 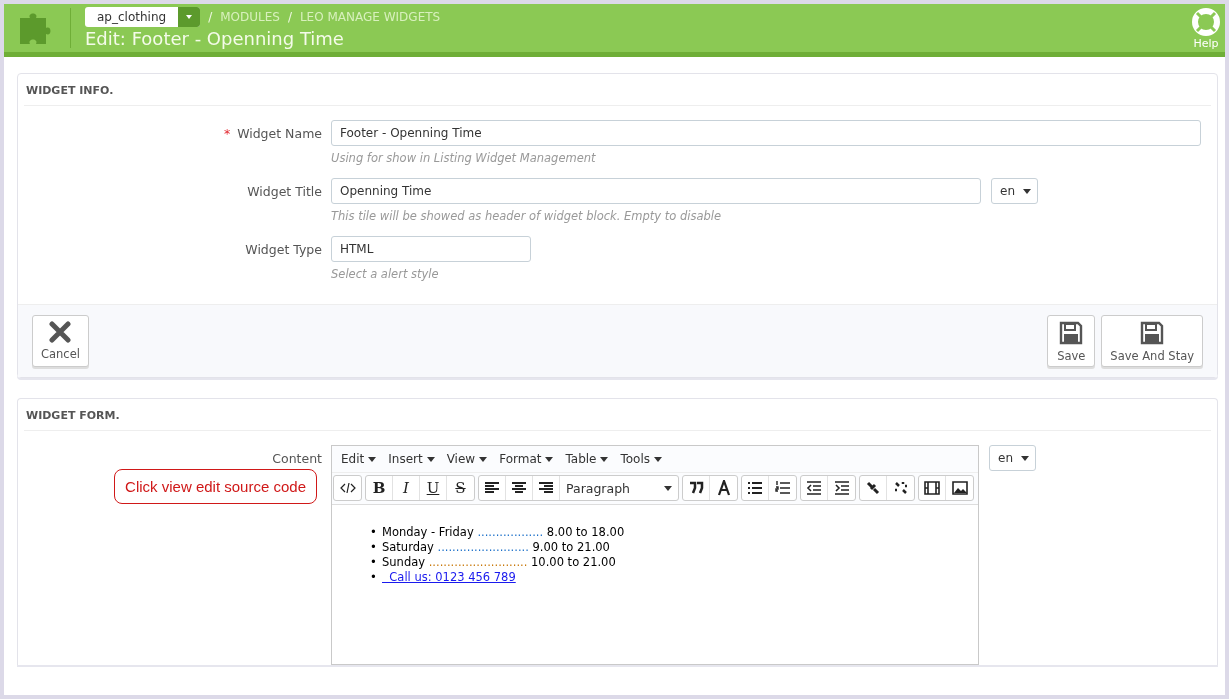 I want to click on align-right-icon, so click(x=546, y=488).